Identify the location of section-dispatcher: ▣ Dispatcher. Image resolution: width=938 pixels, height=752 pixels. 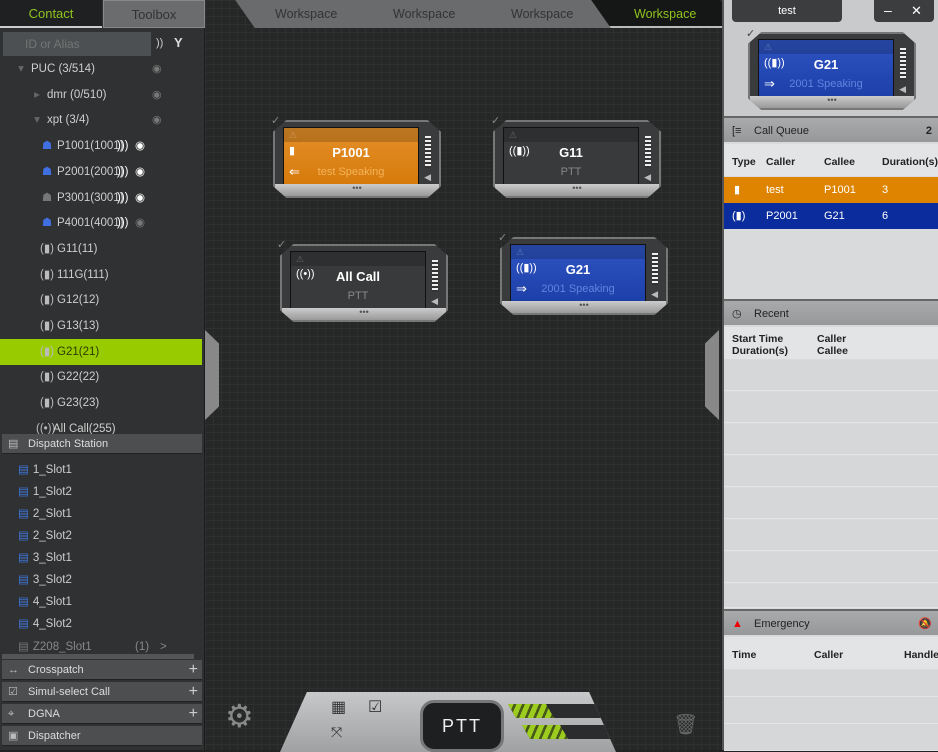
(102, 736).